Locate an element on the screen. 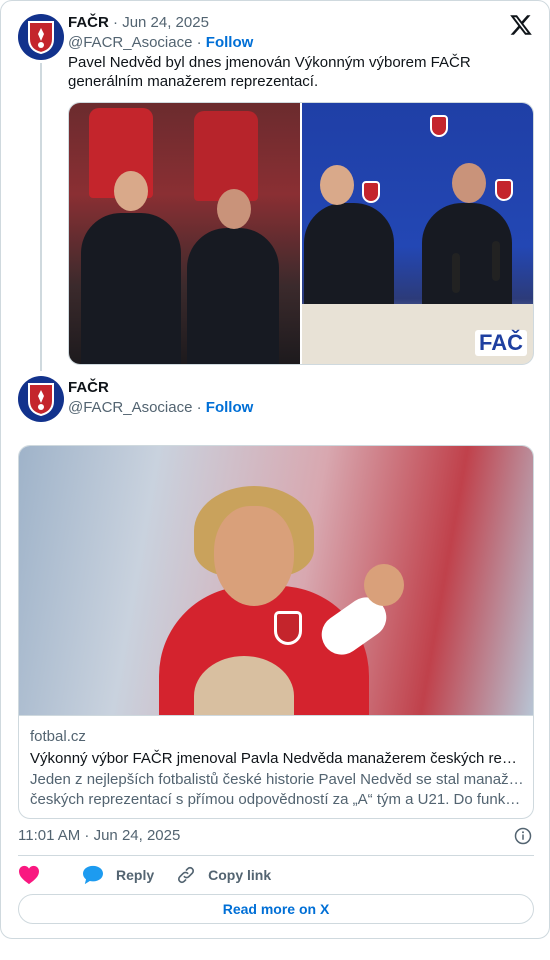  shirt-crest is located at coordinates (288, 628).